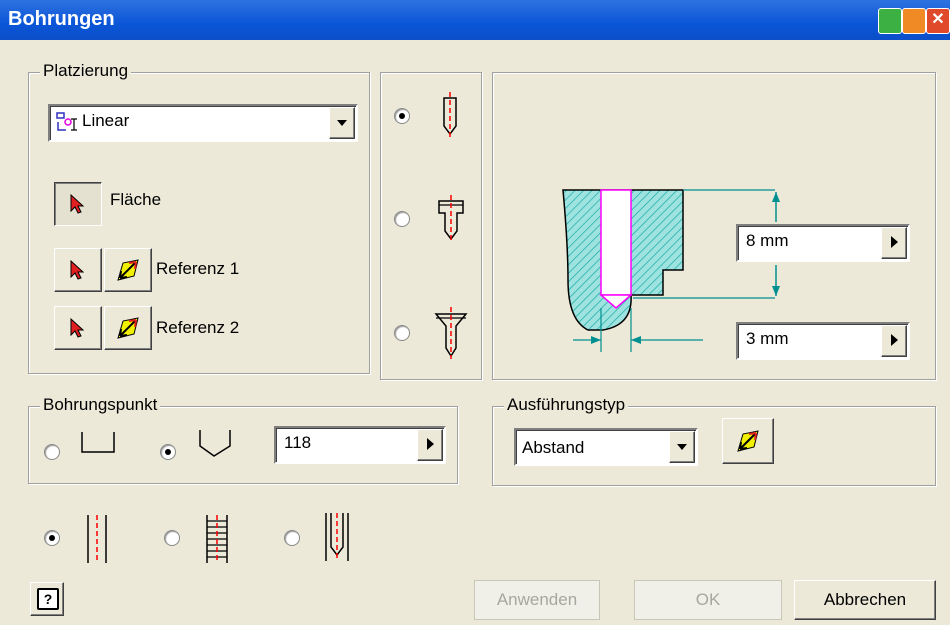  I want to click on cancel-button: Abbrechen, so click(865, 600).